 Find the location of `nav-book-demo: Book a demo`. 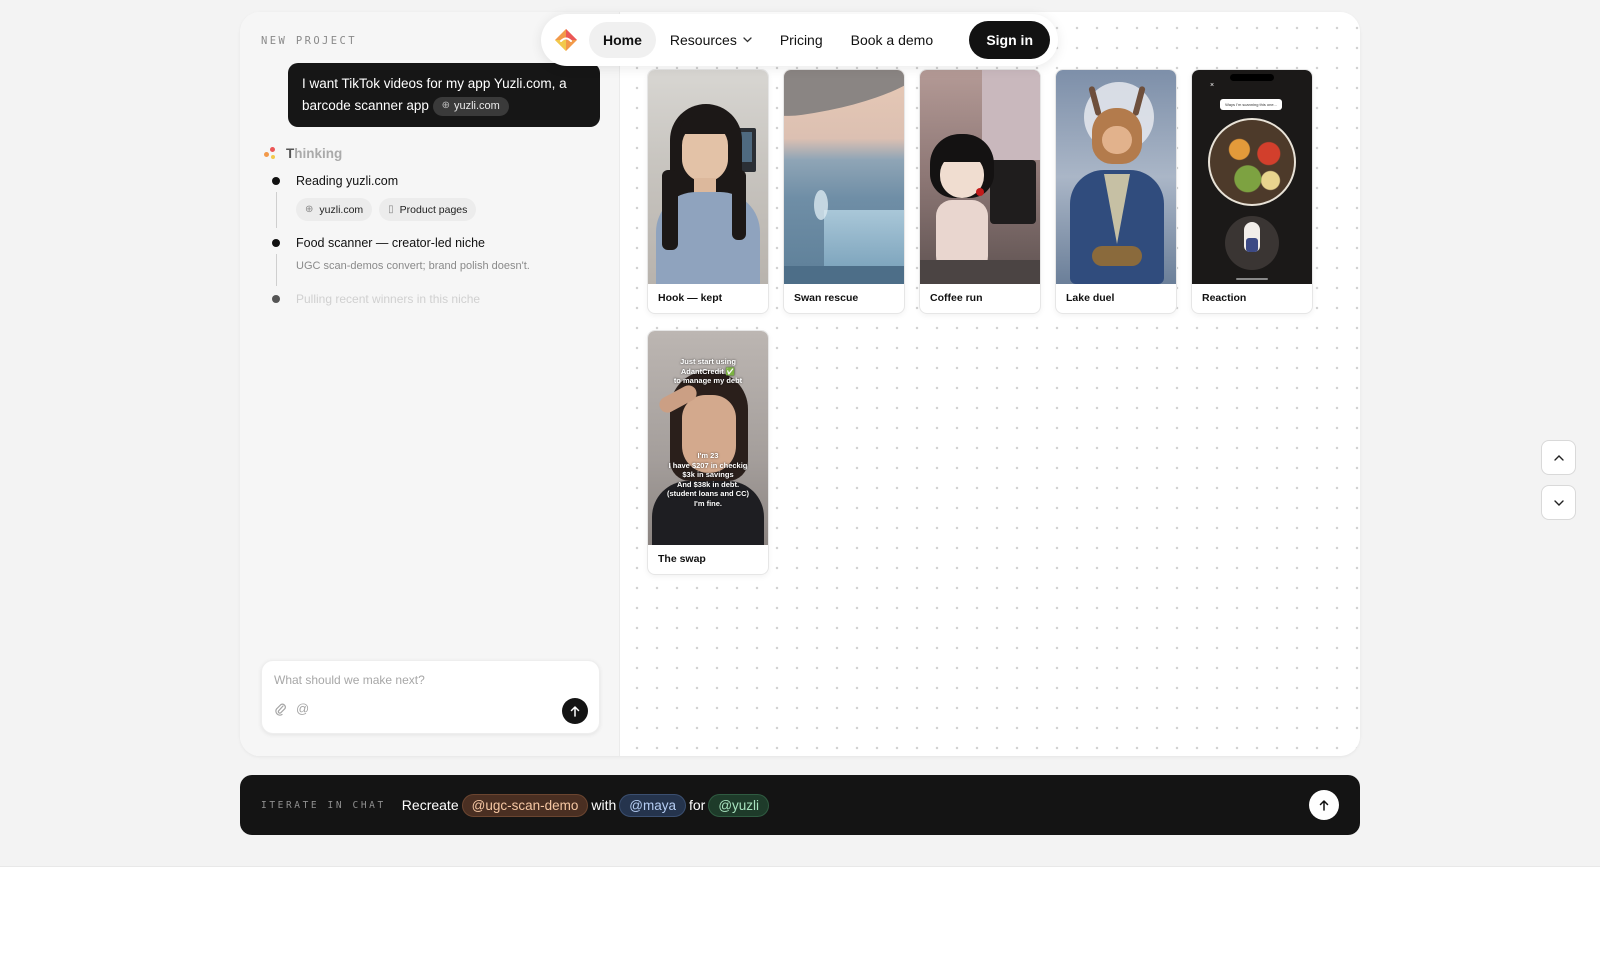

nav-book-demo: Book a demo is located at coordinates (892, 40).